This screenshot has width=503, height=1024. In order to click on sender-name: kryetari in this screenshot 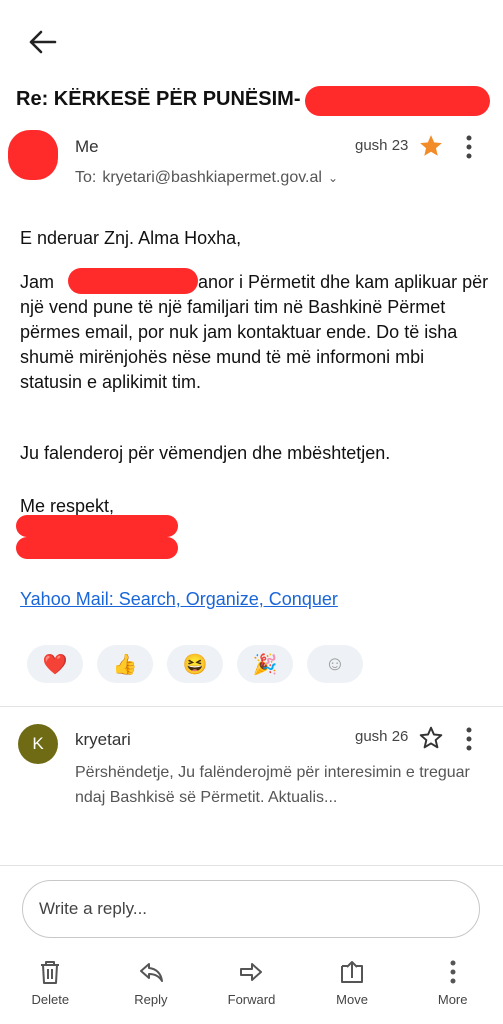, I will do `click(103, 739)`.